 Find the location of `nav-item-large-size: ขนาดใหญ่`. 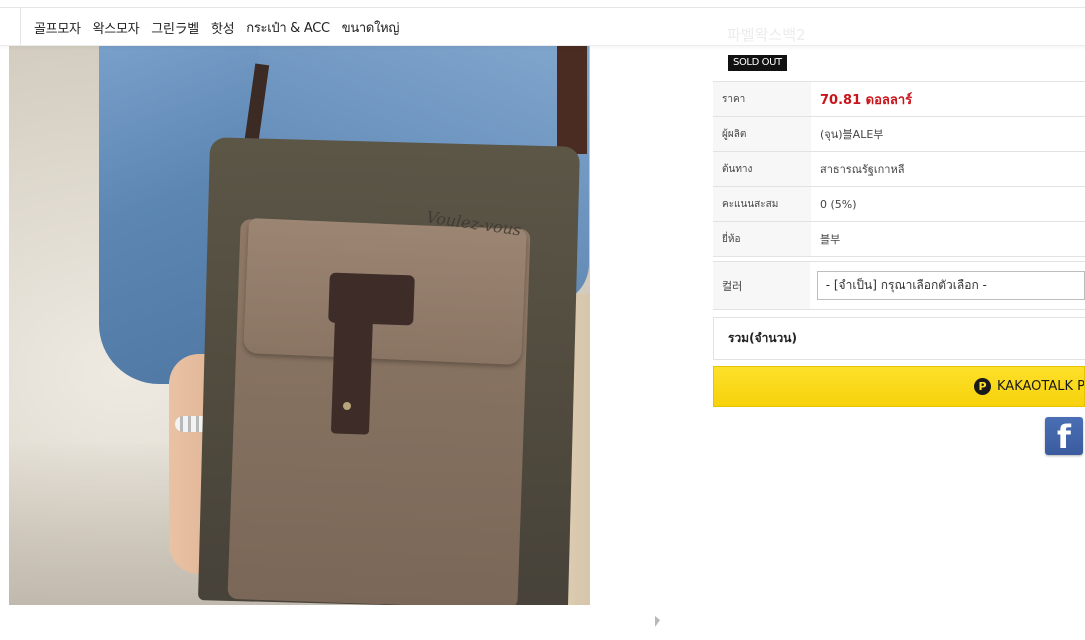

nav-item-large-size: ขนาดใหญ่ is located at coordinates (371, 27).